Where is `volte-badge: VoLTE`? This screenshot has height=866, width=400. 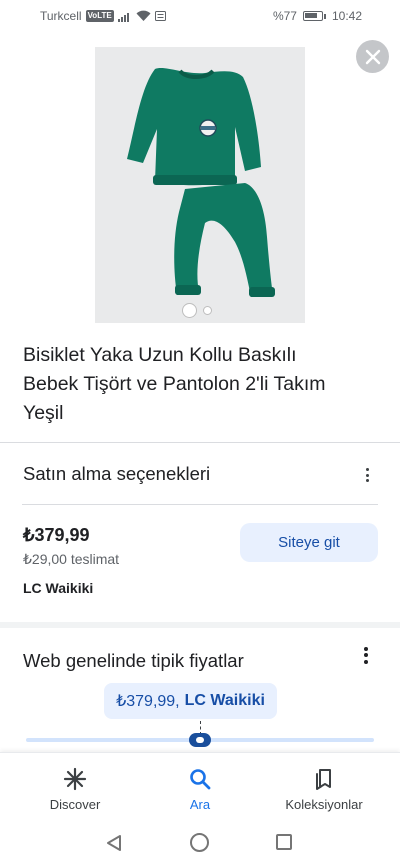 volte-badge: VoLTE is located at coordinates (99, 16).